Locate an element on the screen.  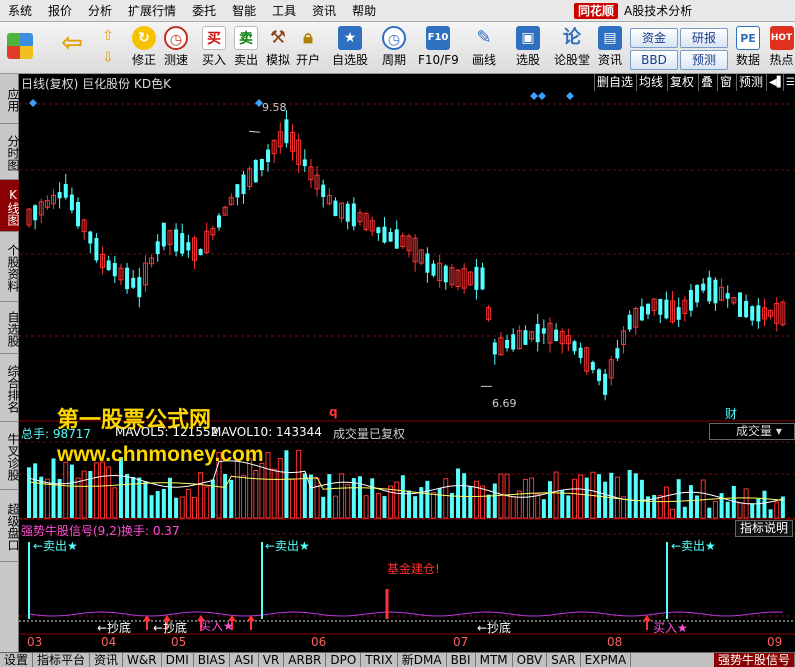
back-button: ⇦ is located at coordinates (72, 48).